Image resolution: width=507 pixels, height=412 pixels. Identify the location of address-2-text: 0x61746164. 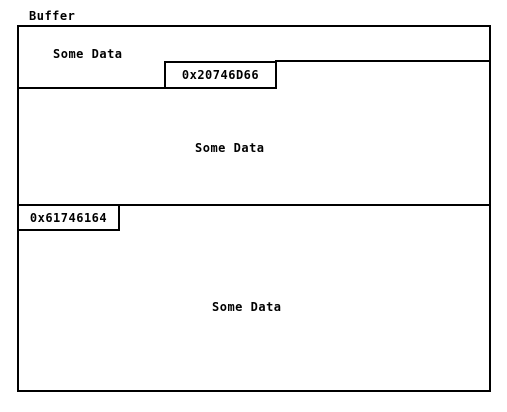
(68, 217).